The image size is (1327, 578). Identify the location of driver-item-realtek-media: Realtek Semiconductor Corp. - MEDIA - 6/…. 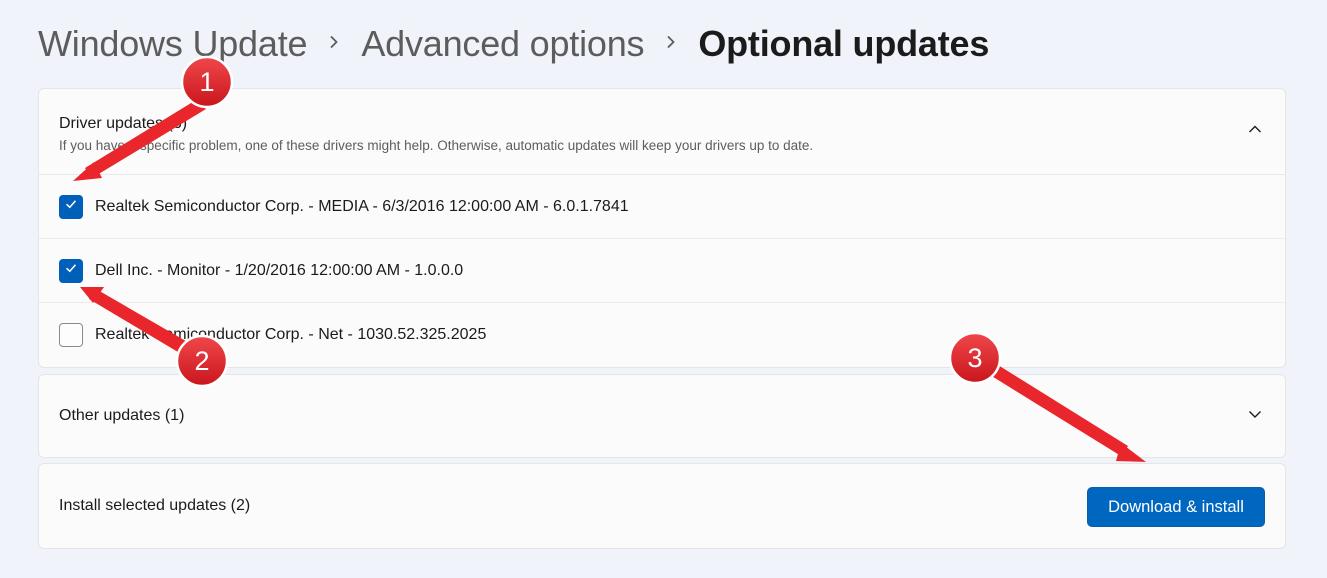
(662, 207).